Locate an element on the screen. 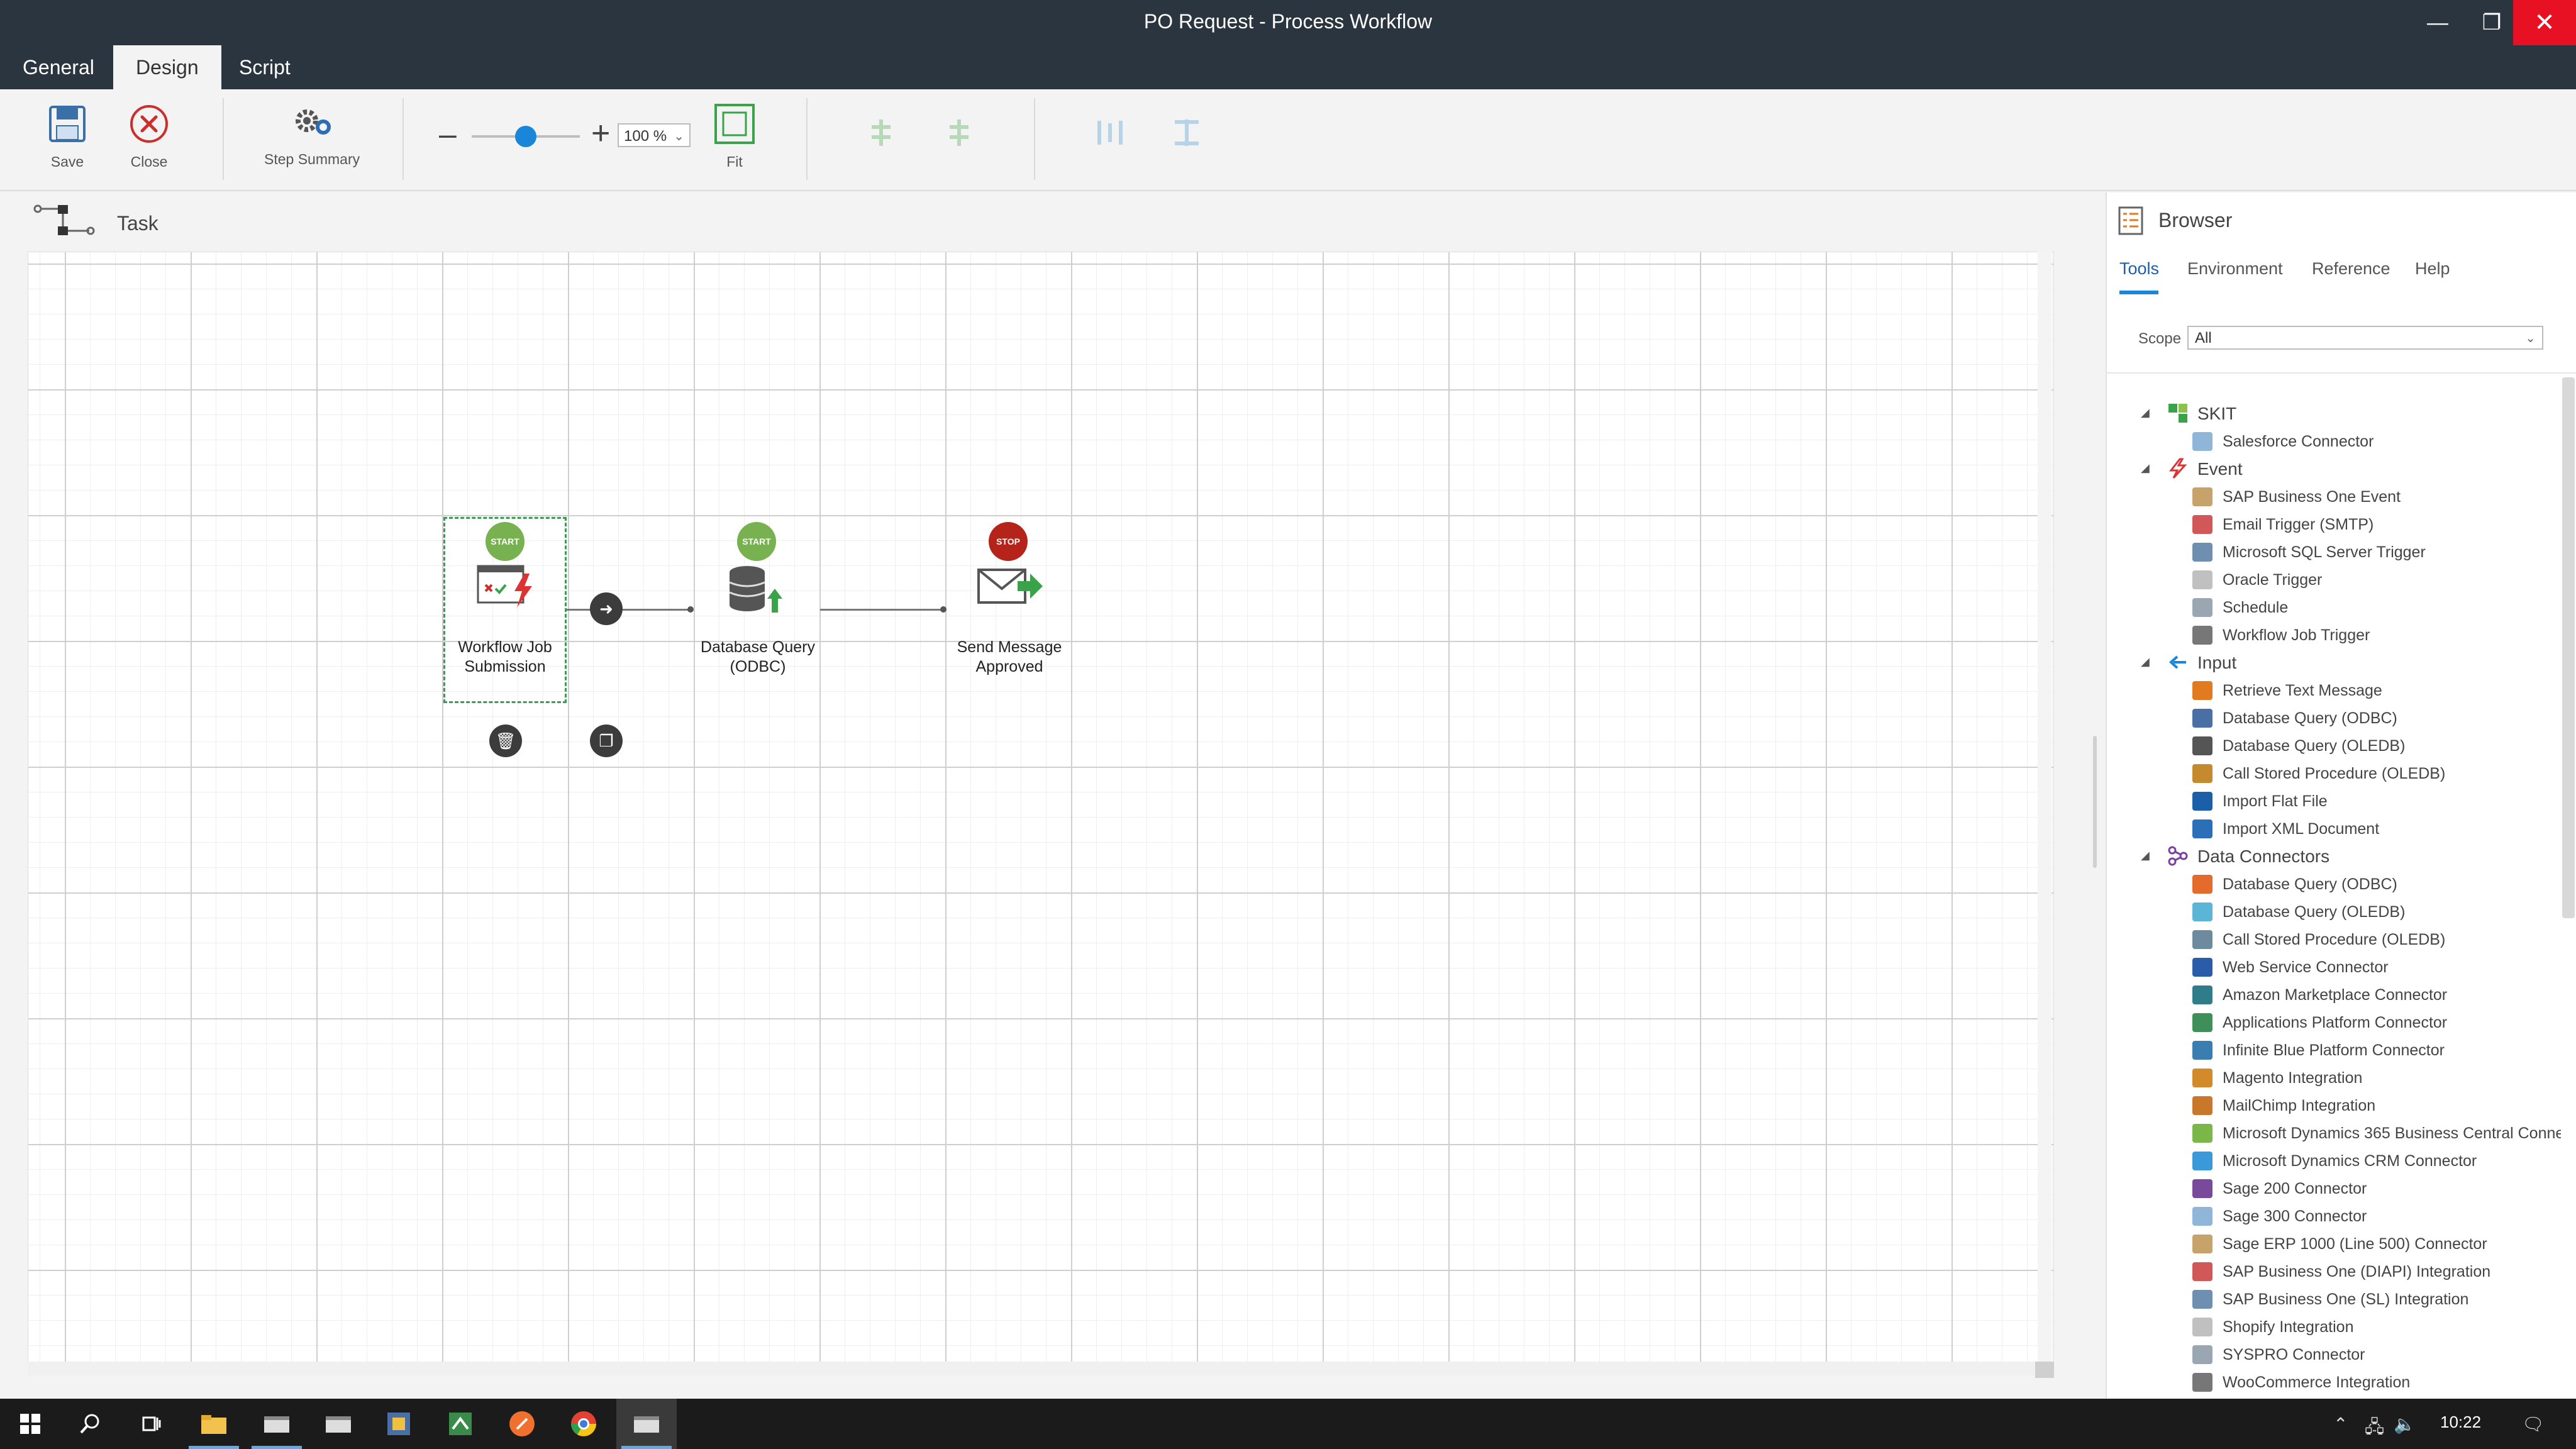 This screenshot has width=2576, height=1449. tree-category: ◢ Event is located at coordinates (2333, 469).